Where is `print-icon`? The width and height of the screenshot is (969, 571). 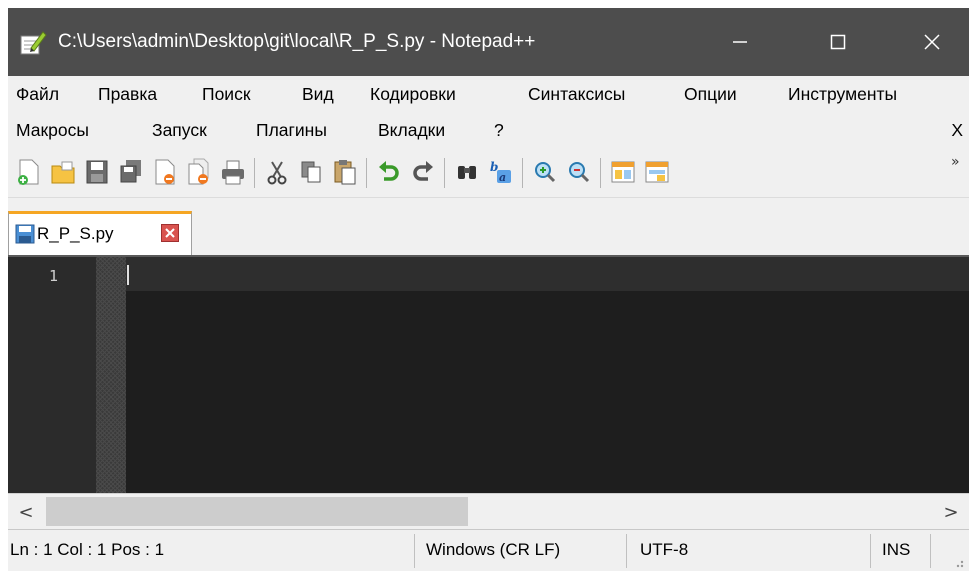
print-icon is located at coordinates (233, 172).